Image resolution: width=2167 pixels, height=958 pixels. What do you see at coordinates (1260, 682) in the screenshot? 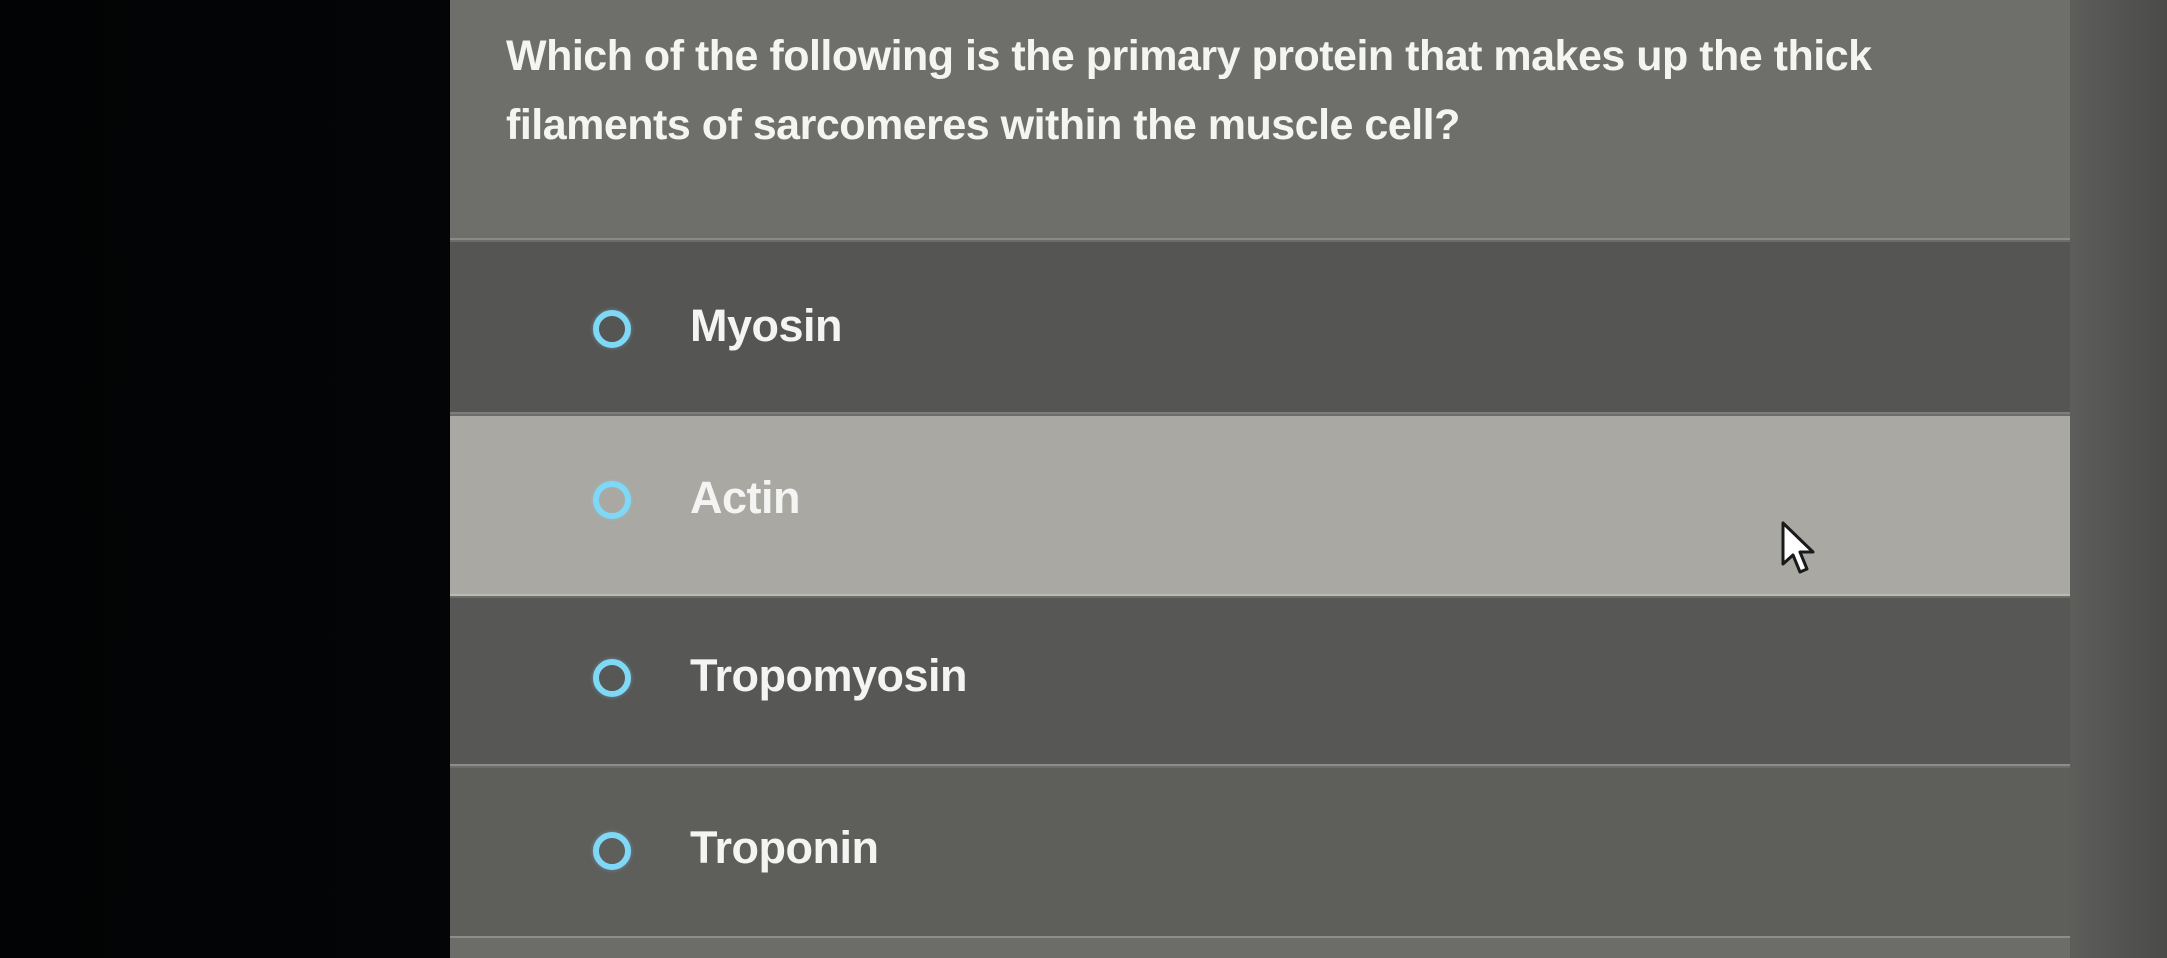
I see `answer-option-tropomyosin: Tropomyosin` at bounding box center [1260, 682].